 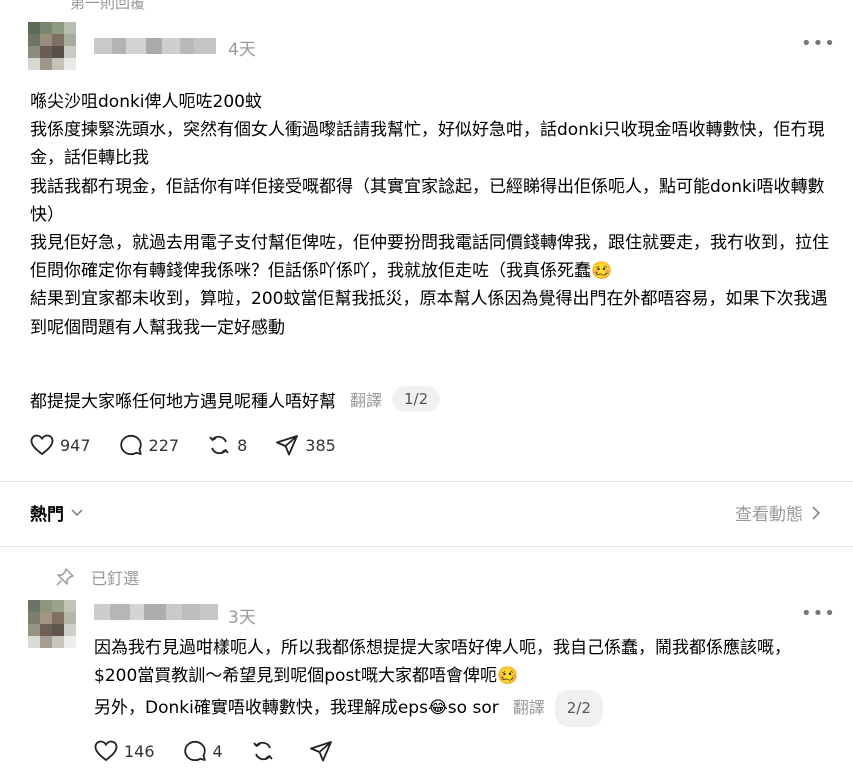 I want to click on post-translate-row: 都提提大家喺任何地方遇見呢種人唔好幫 翻譯 1/2, so click(x=235, y=399).